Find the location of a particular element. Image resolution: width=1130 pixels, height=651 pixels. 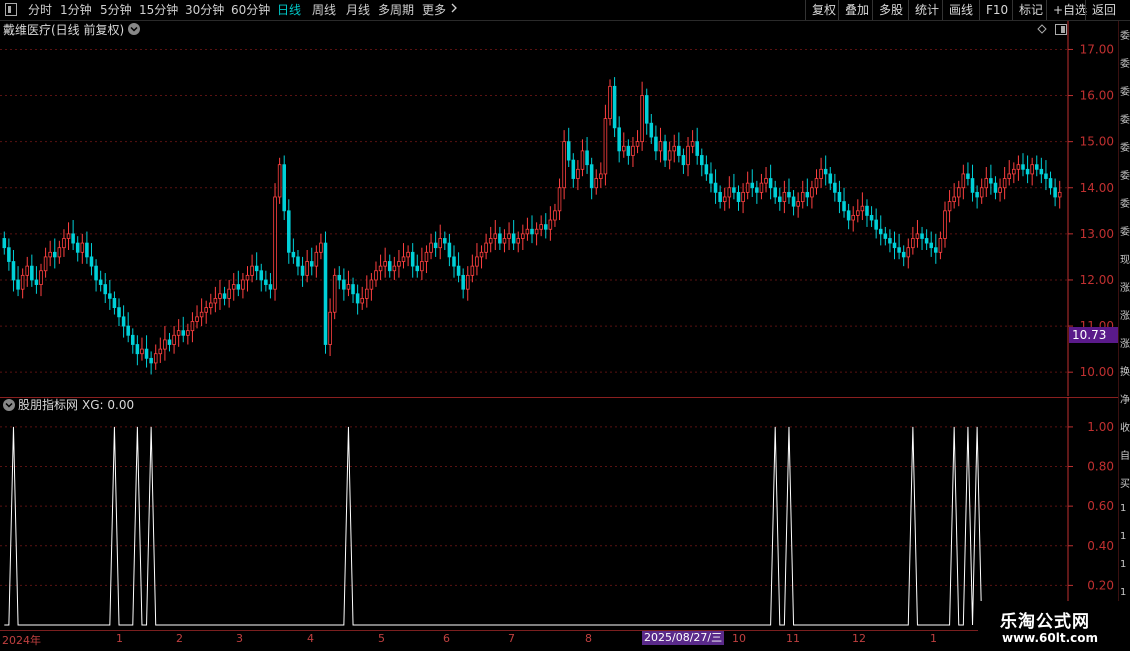

tab-60min: 60分钟 is located at coordinates (250, 10).